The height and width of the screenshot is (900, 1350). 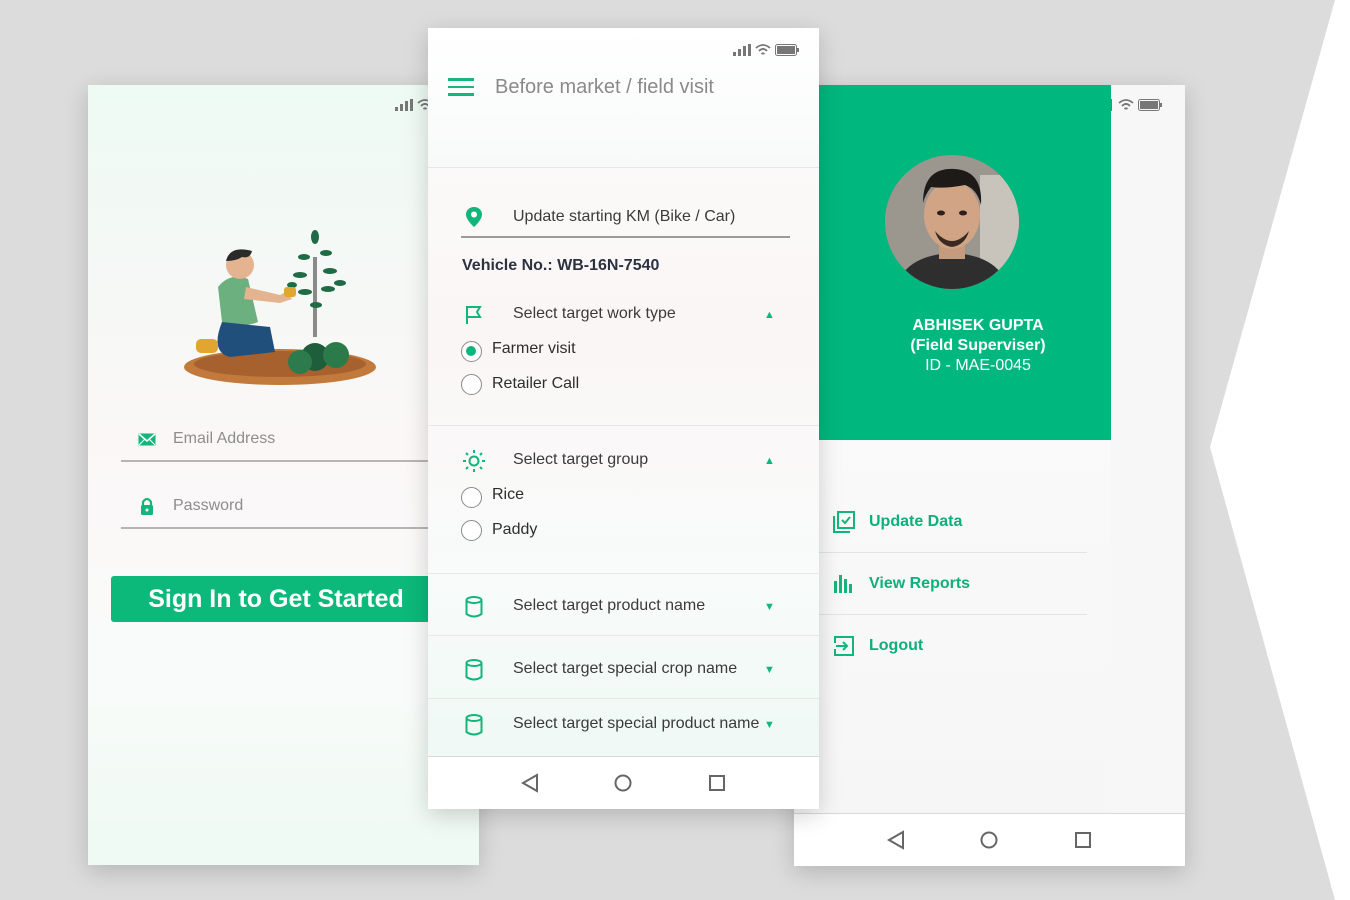 I want to click on radio-farmer-visit, so click(x=471, y=351).